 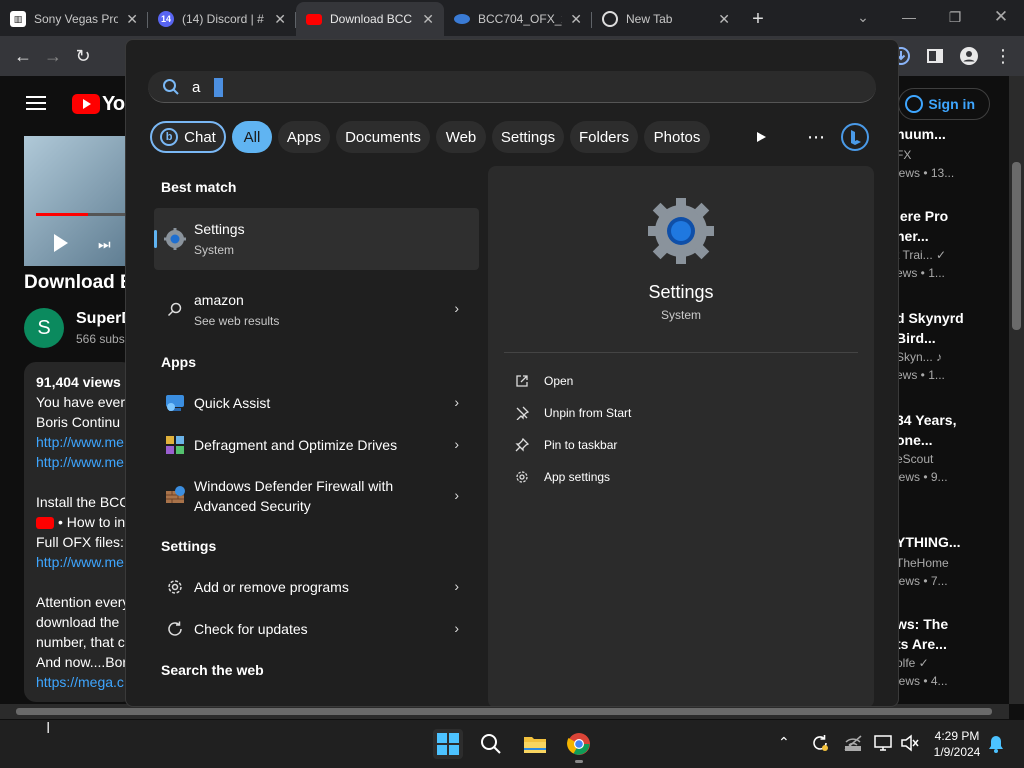 What do you see at coordinates (383, 137) in the screenshot?
I see `chip-documents: Documents` at bounding box center [383, 137].